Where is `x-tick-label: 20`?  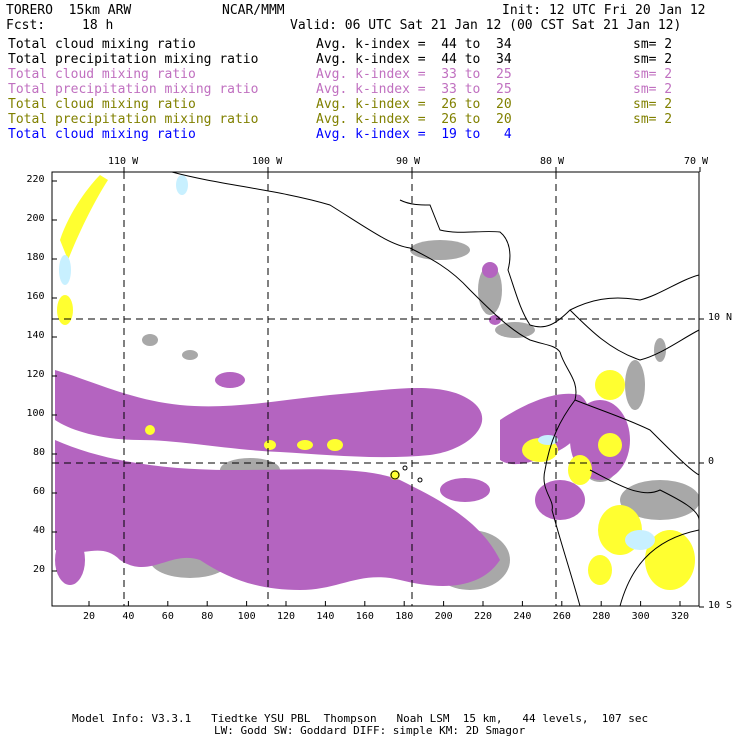 x-tick-label: 20 is located at coordinates (89, 616).